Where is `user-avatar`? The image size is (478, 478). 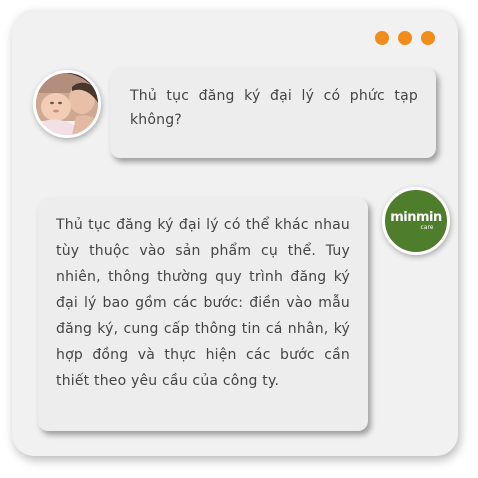 user-avatar is located at coordinates (67, 104).